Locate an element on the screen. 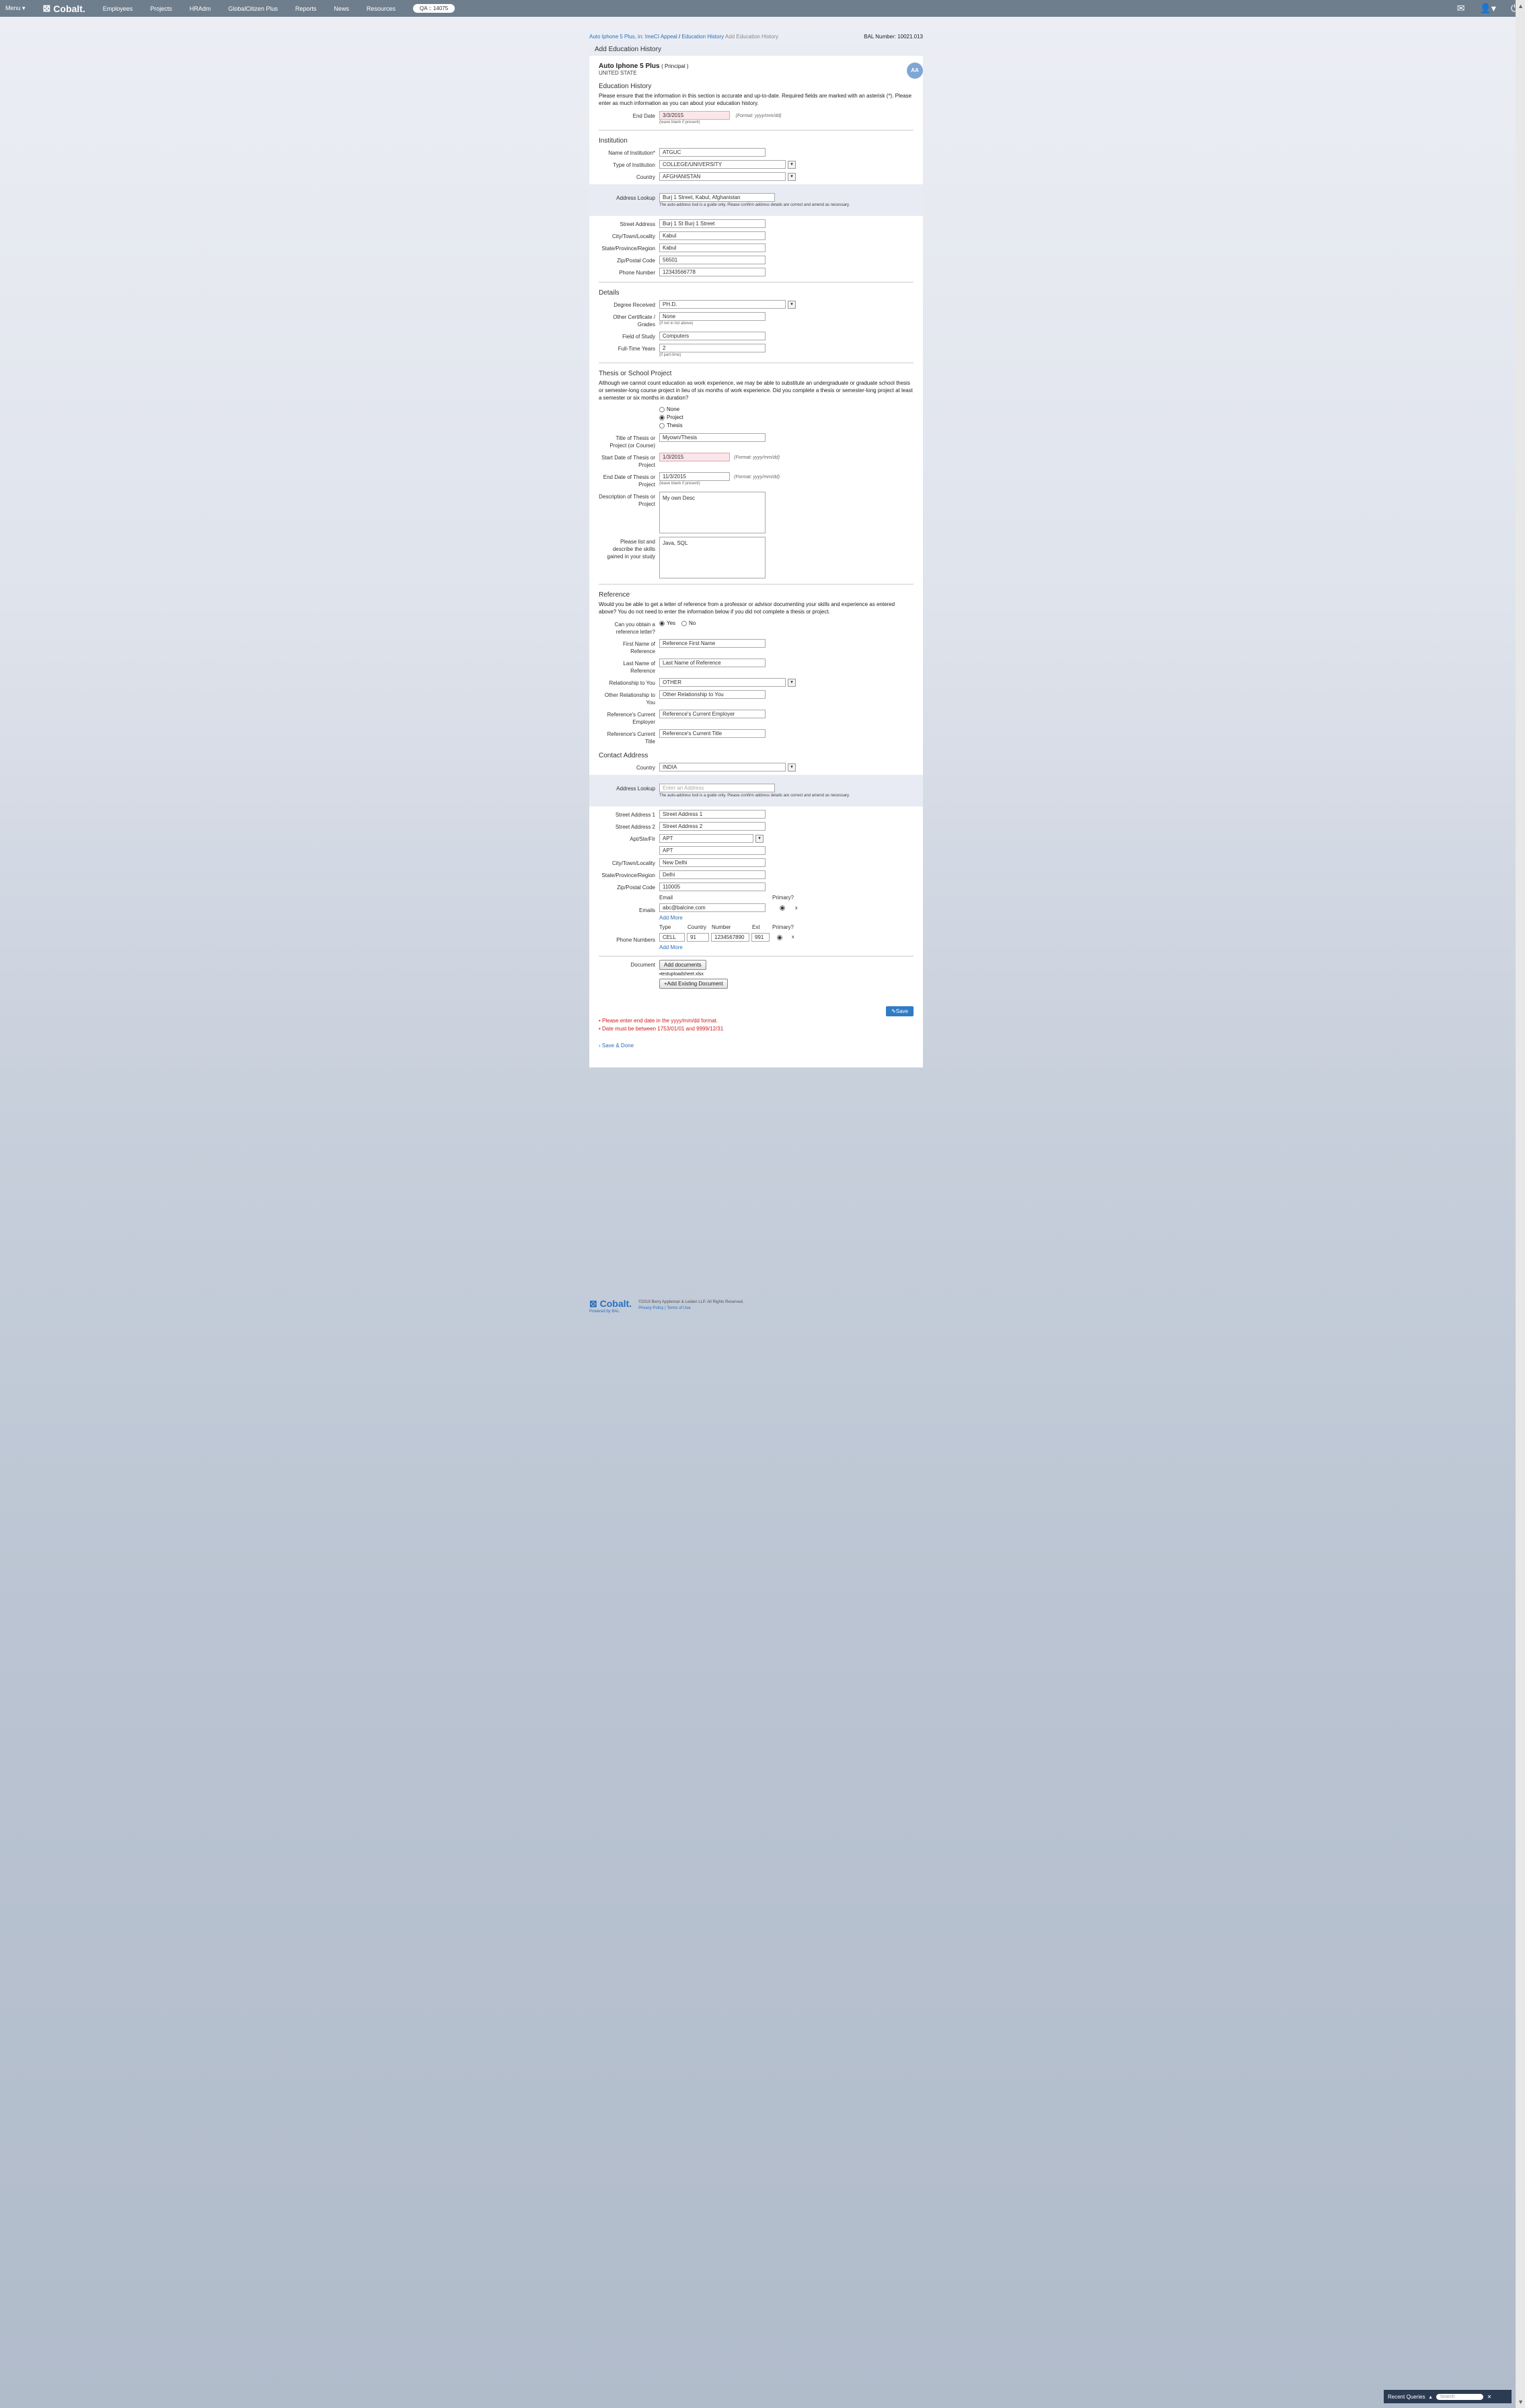 The image size is (1525, 2408). phone-type-select: CELL is located at coordinates (672, 937).